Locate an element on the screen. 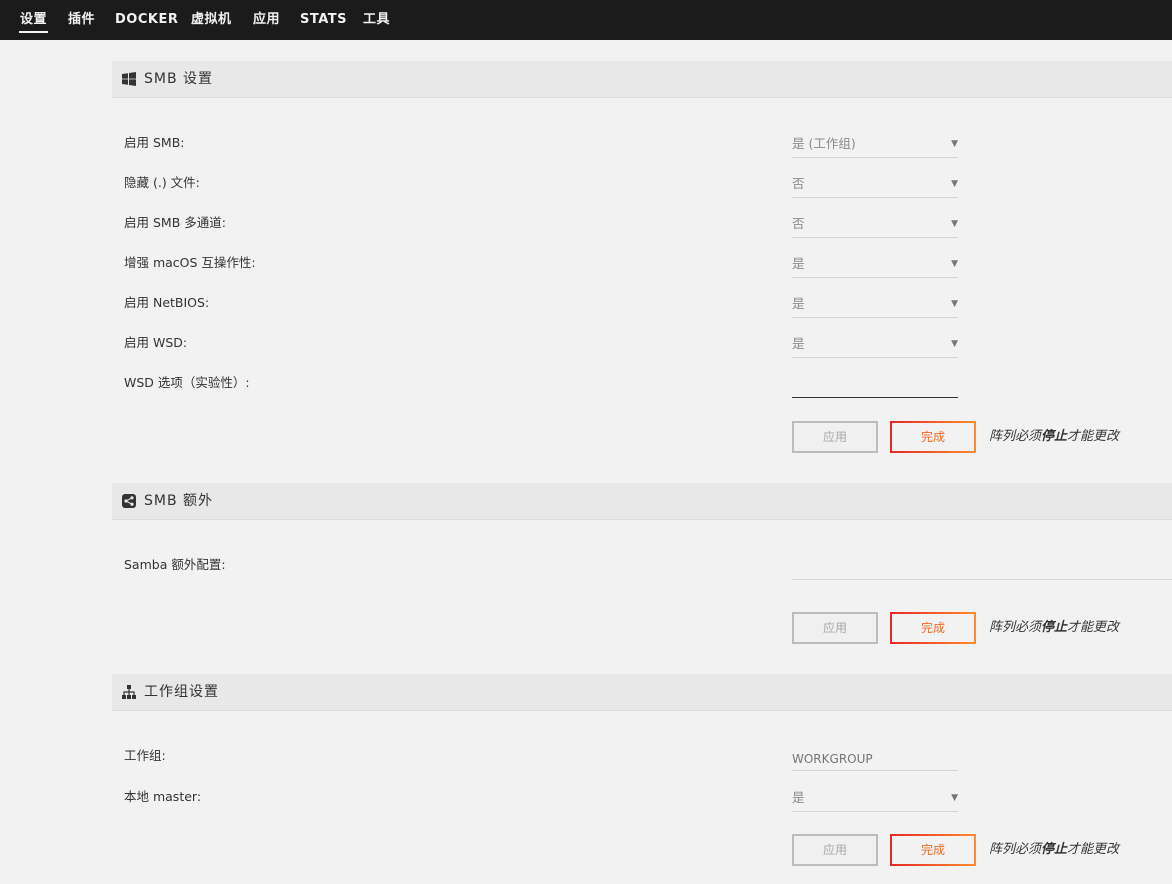  wsd-options-label: WSD 选项（实验性）: is located at coordinates (187, 382).